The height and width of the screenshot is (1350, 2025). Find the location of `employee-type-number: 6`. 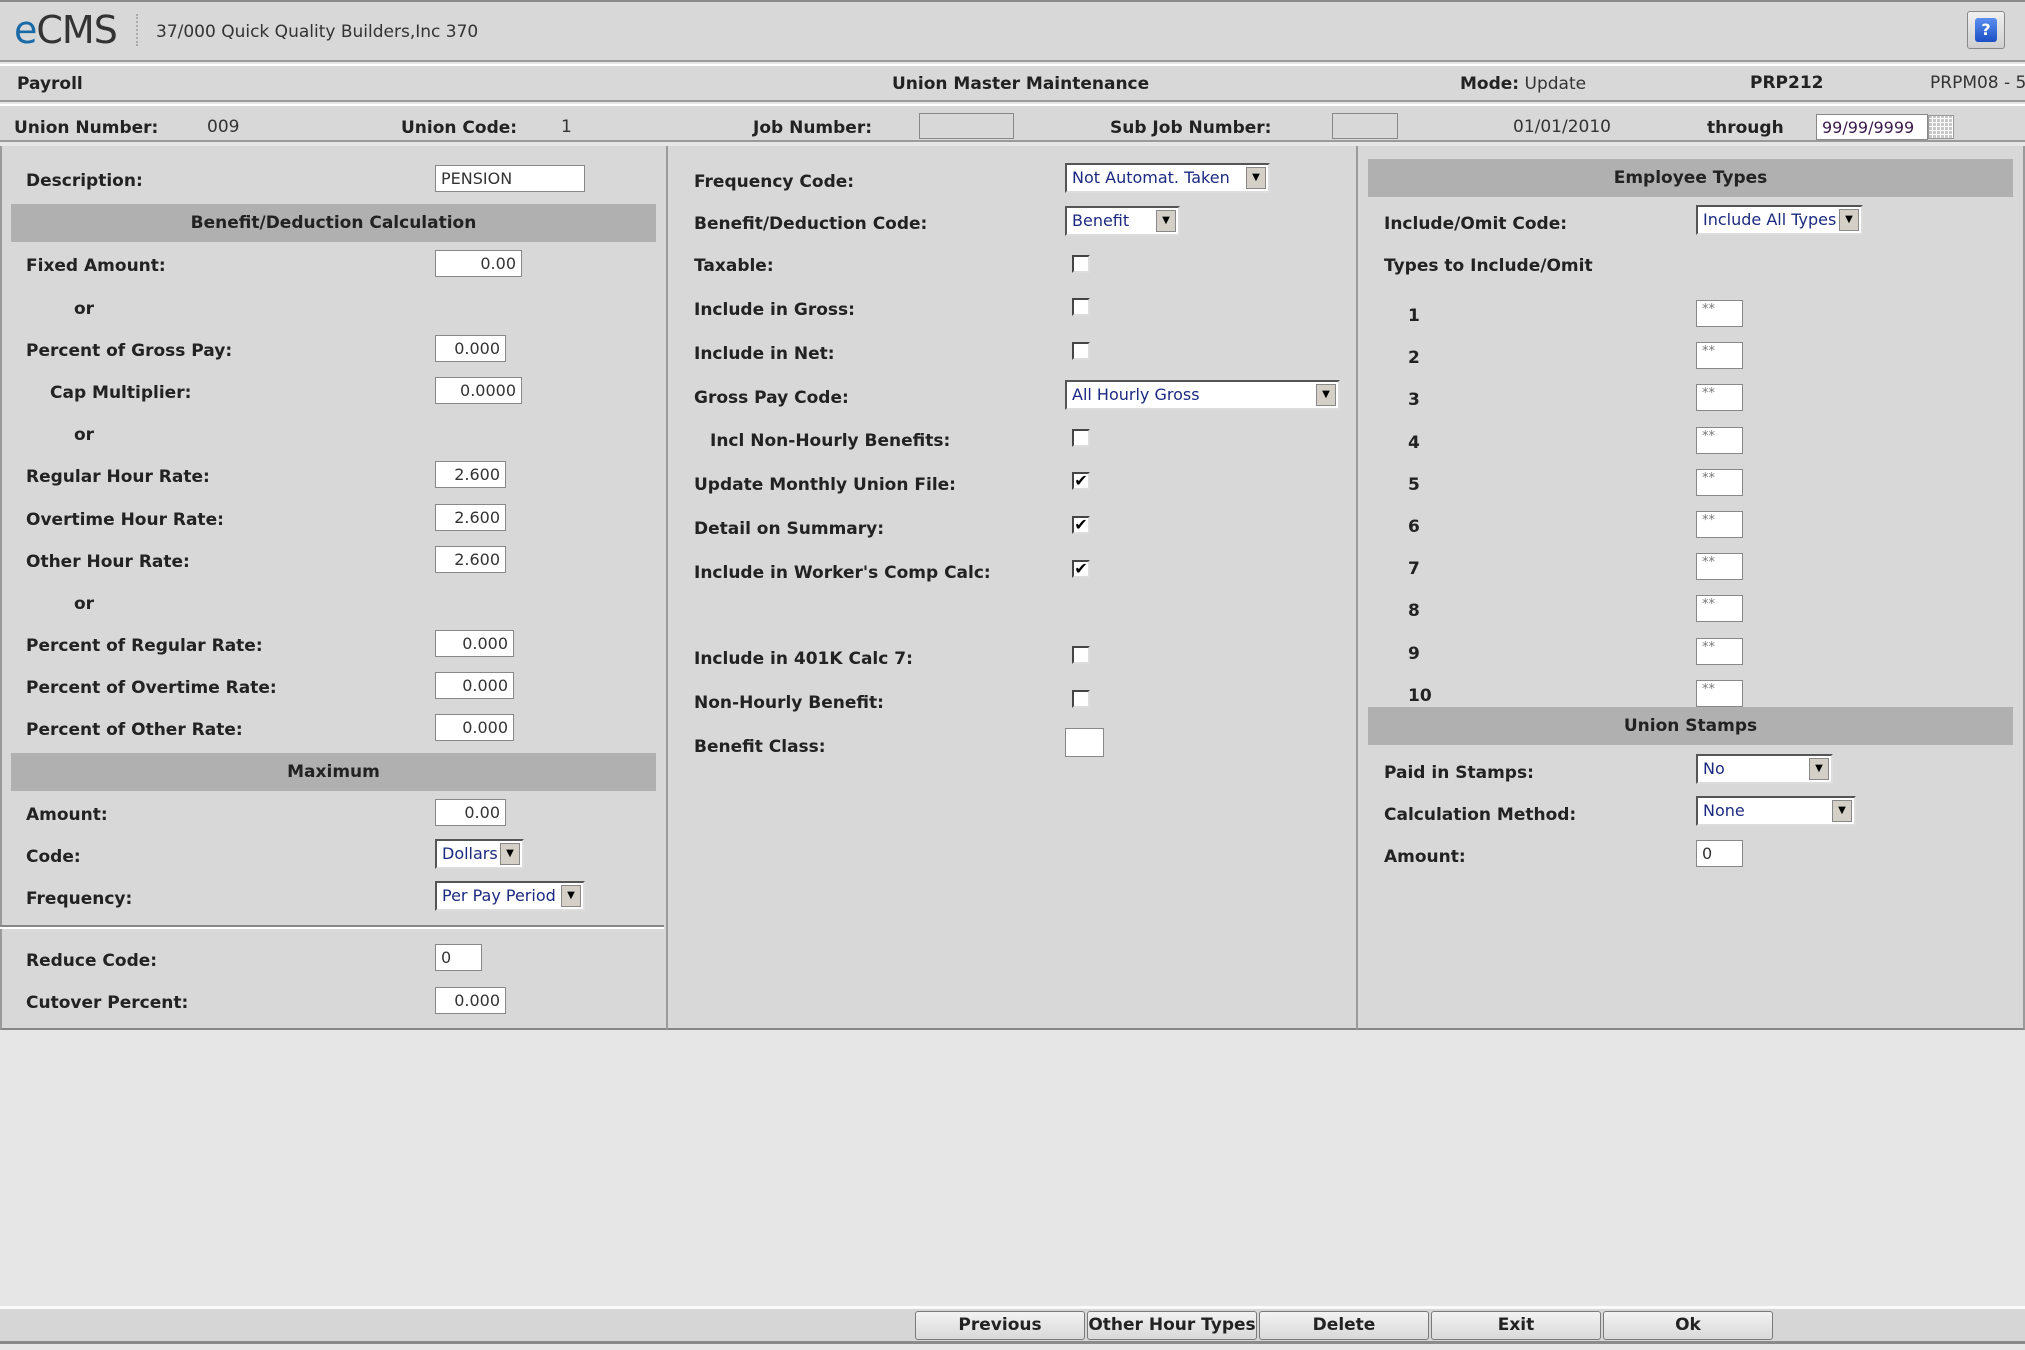

employee-type-number: 6 is located at coordinates (1414, 527).